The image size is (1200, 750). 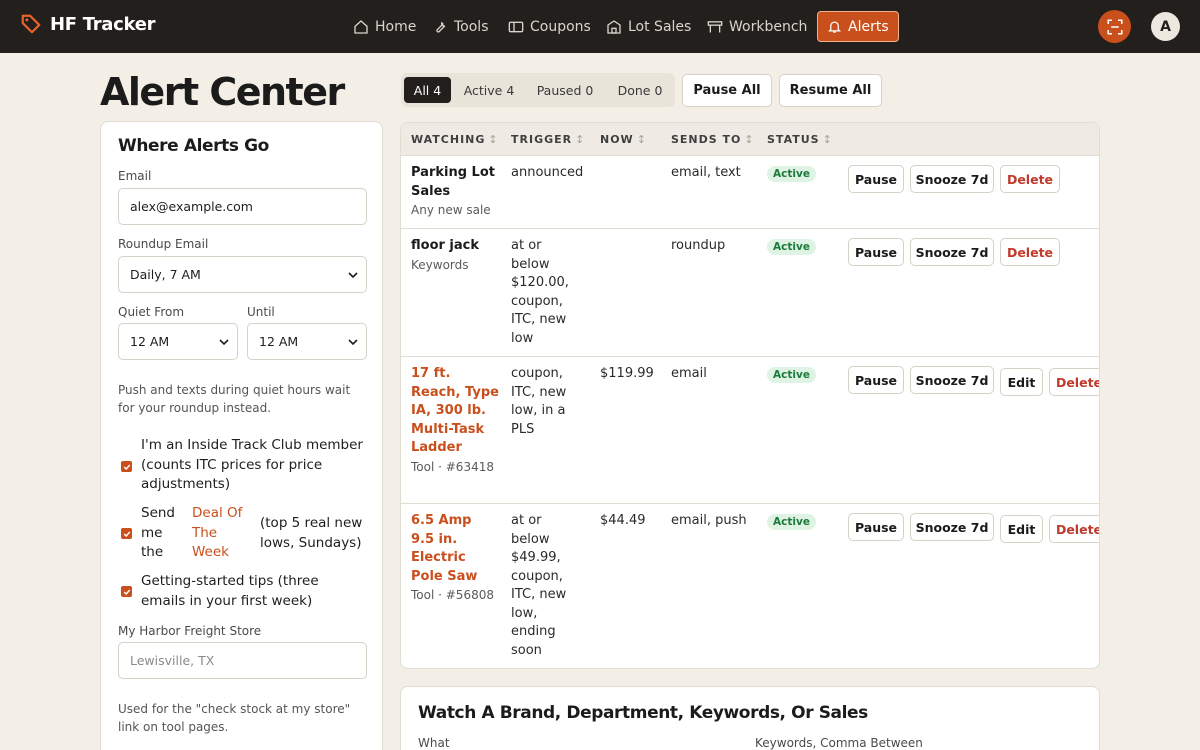 I want to click on trigger-cell: coupon, ITC, new low, in a PLS, so click(x=539, y=401).